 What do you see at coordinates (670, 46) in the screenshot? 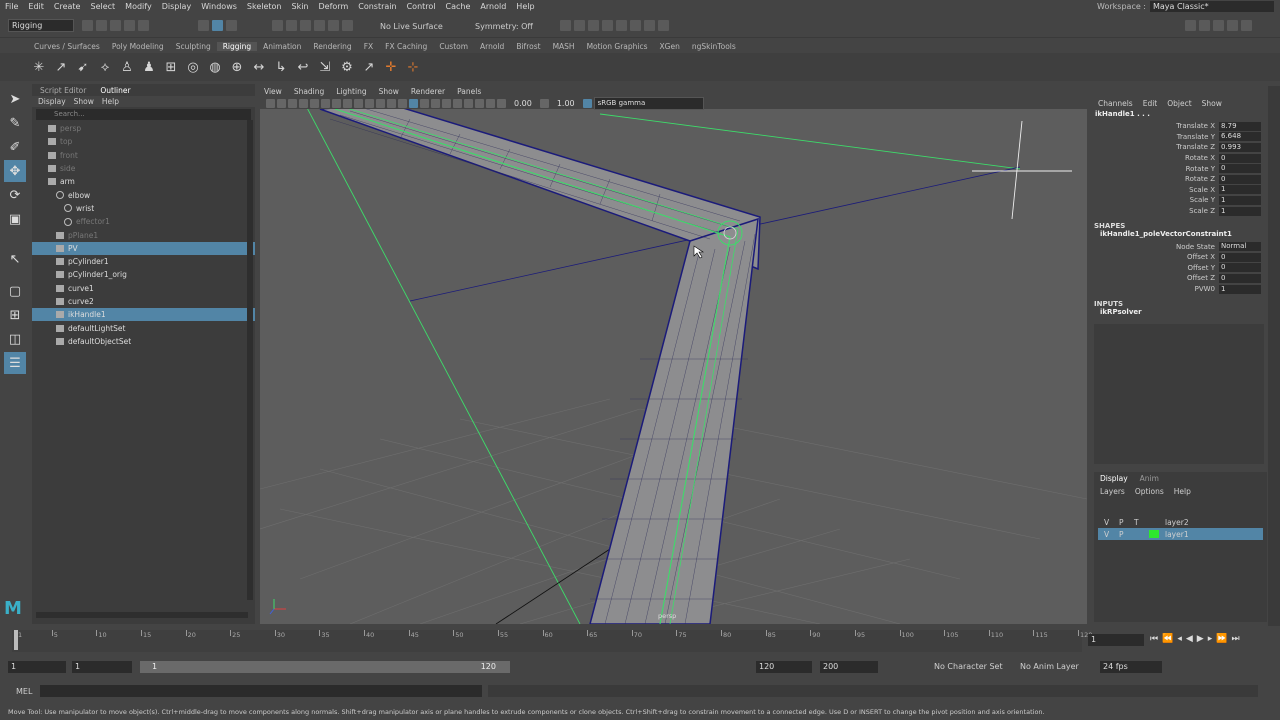
I see `shelf-tab-xgen: XGen` at bounding box center [670, 46].